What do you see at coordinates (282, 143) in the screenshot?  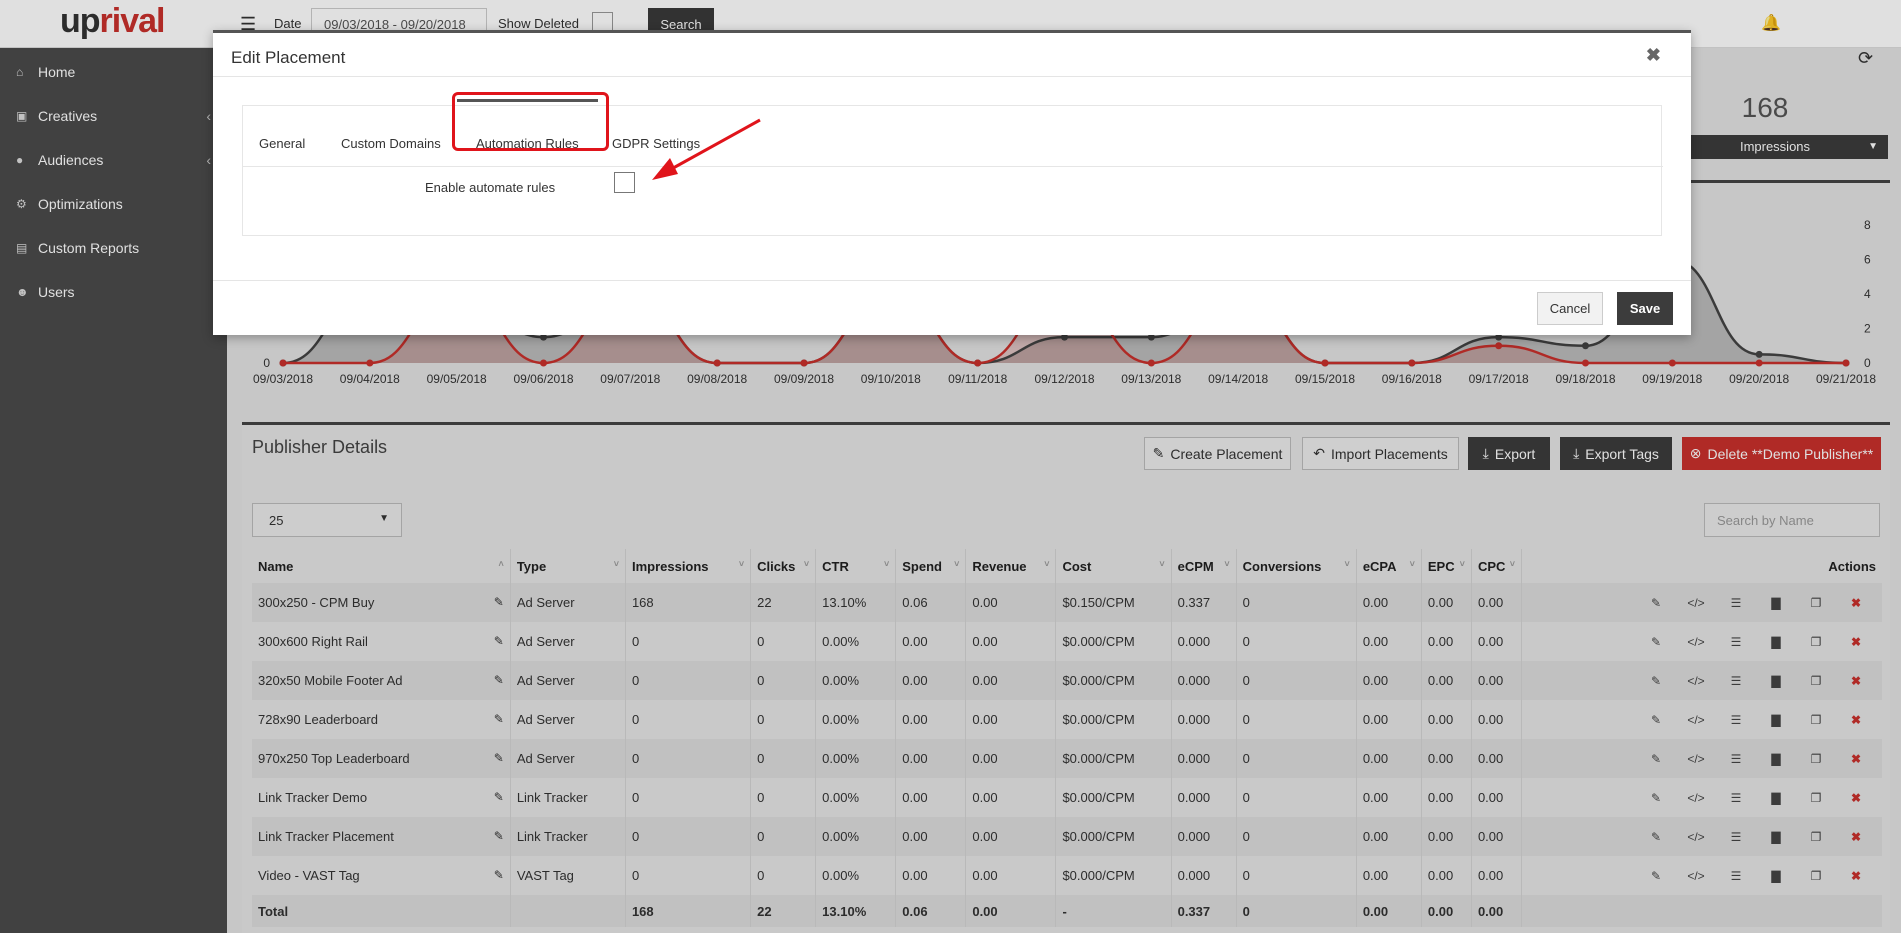 I see `tab-general: General` at bounding box center [282, 143].